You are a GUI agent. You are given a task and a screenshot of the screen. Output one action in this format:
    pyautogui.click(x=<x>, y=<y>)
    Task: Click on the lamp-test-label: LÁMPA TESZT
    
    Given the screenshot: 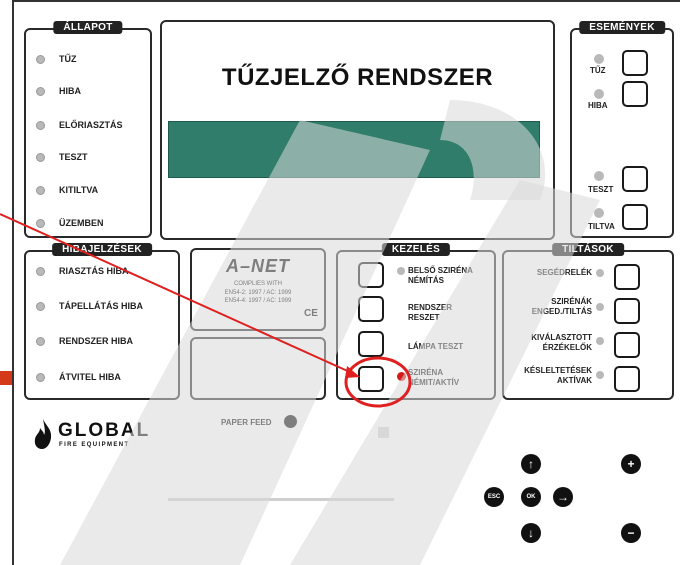 What is the action you would take?
    pyautogui.click(x=436, y=346)
    